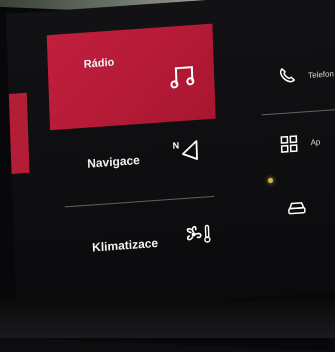  What do you see at coordinates (298, 111) in the screenshot?
I see `right-column-divider` at bounding box center [298, 111].